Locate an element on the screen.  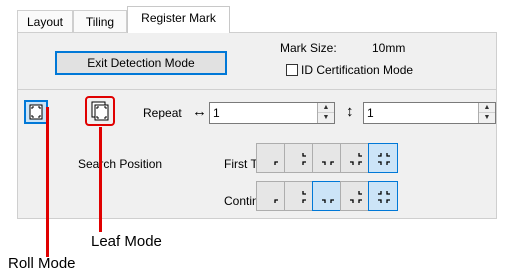
separator is located at coordinates (257, 89).